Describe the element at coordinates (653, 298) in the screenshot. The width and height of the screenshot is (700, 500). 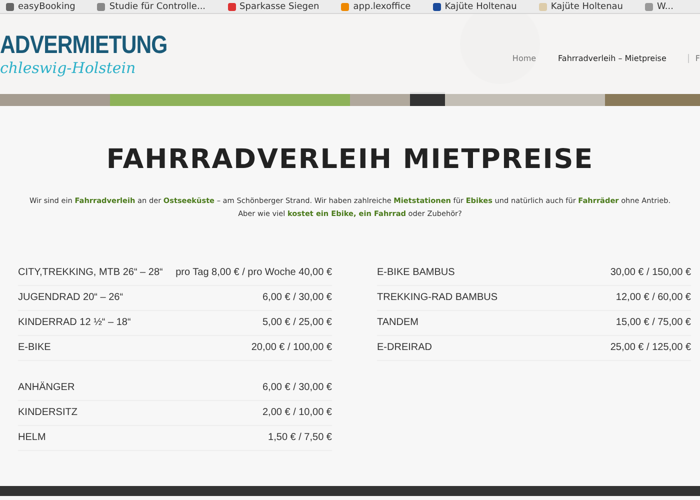
I see `item-price: 12,00 € / 60,00 €` at that location.